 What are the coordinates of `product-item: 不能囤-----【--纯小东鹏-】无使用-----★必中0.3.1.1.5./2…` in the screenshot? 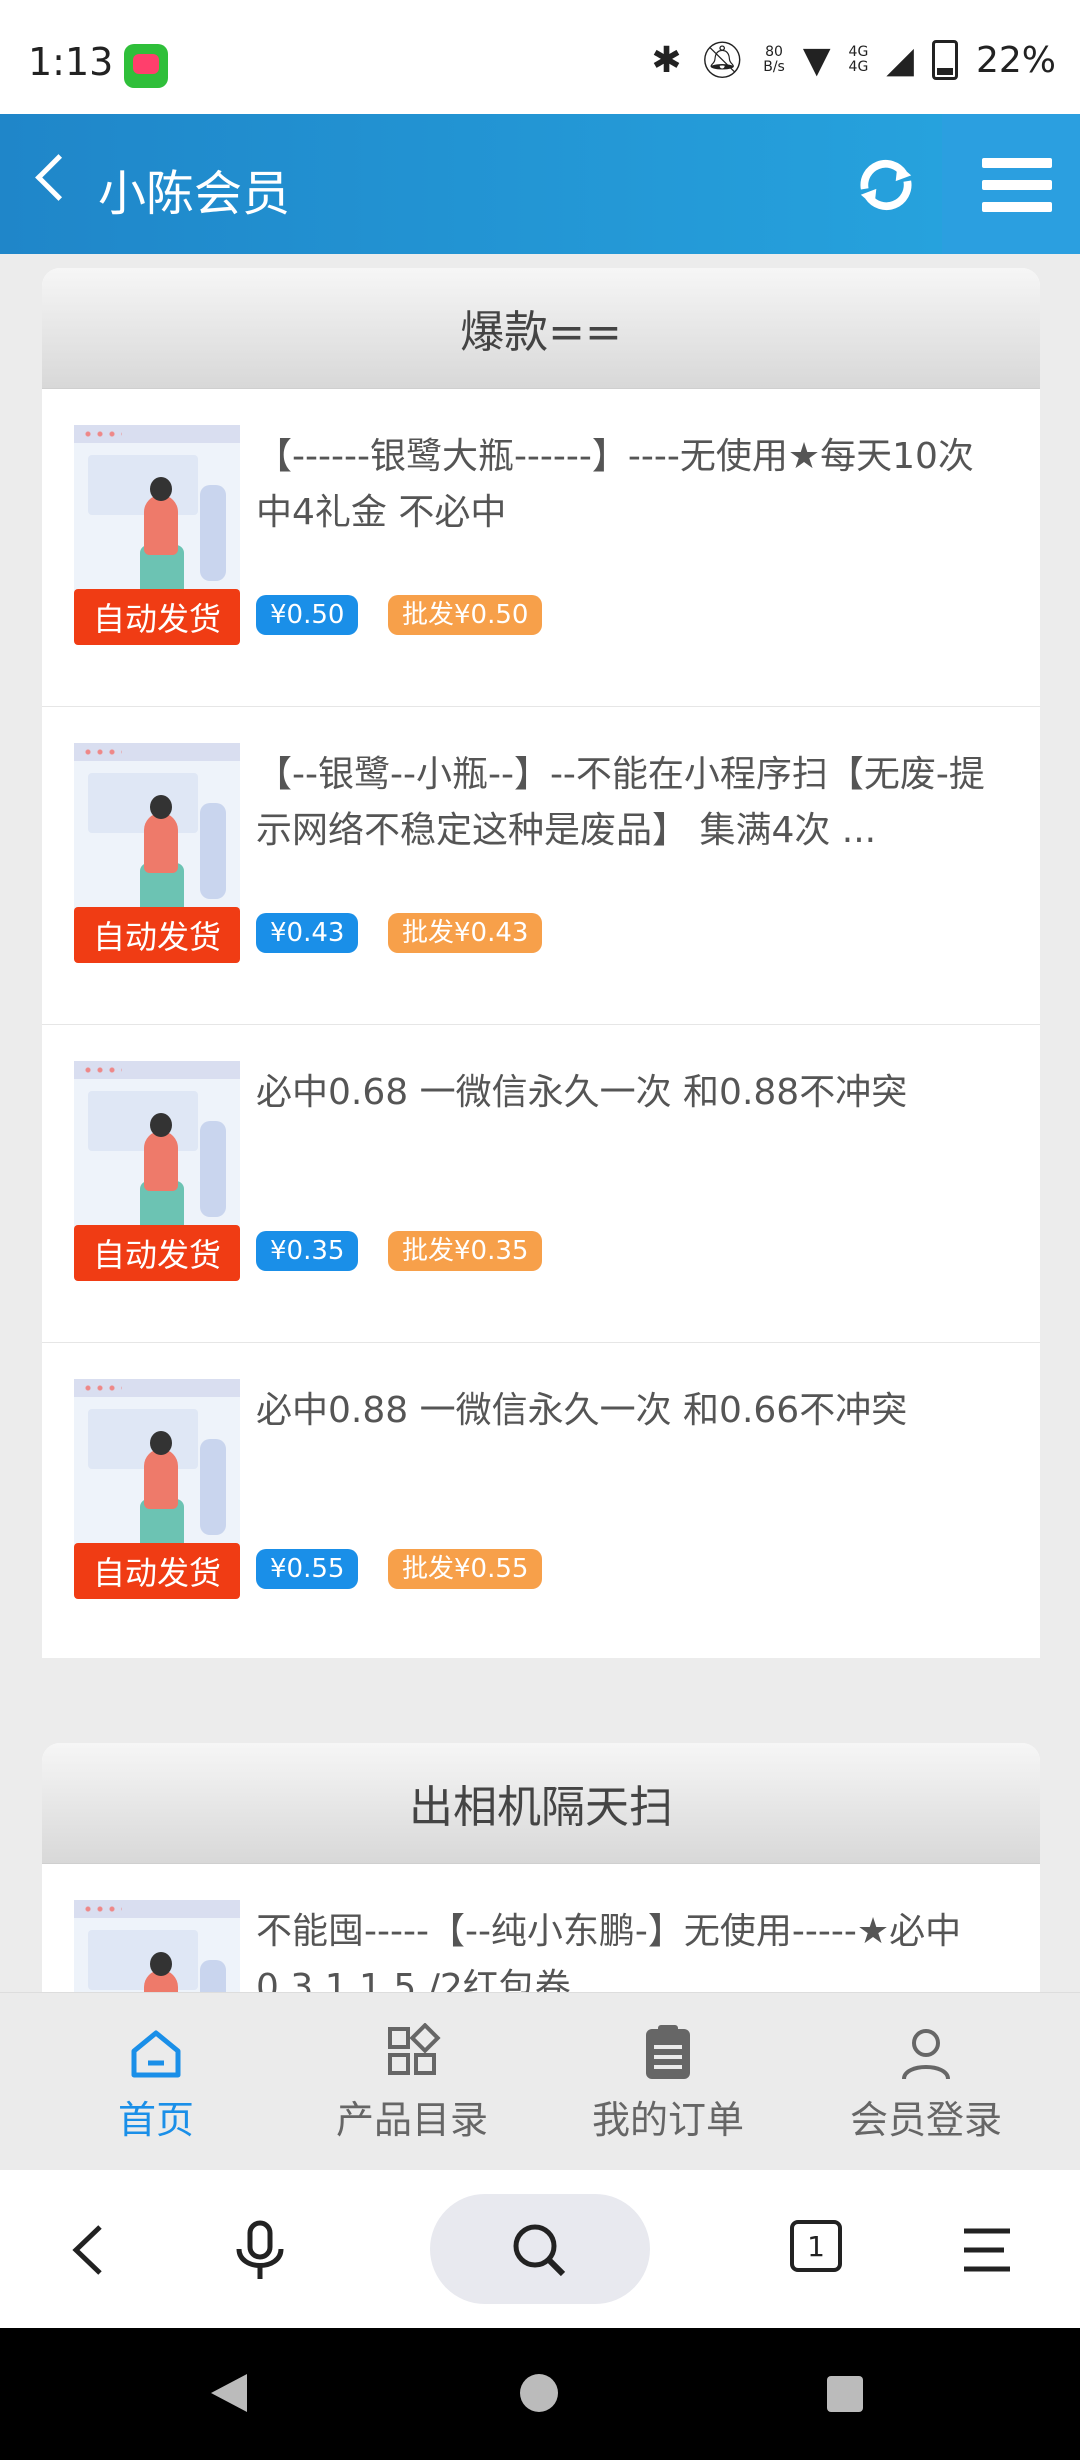 It's located at (541, 1928).